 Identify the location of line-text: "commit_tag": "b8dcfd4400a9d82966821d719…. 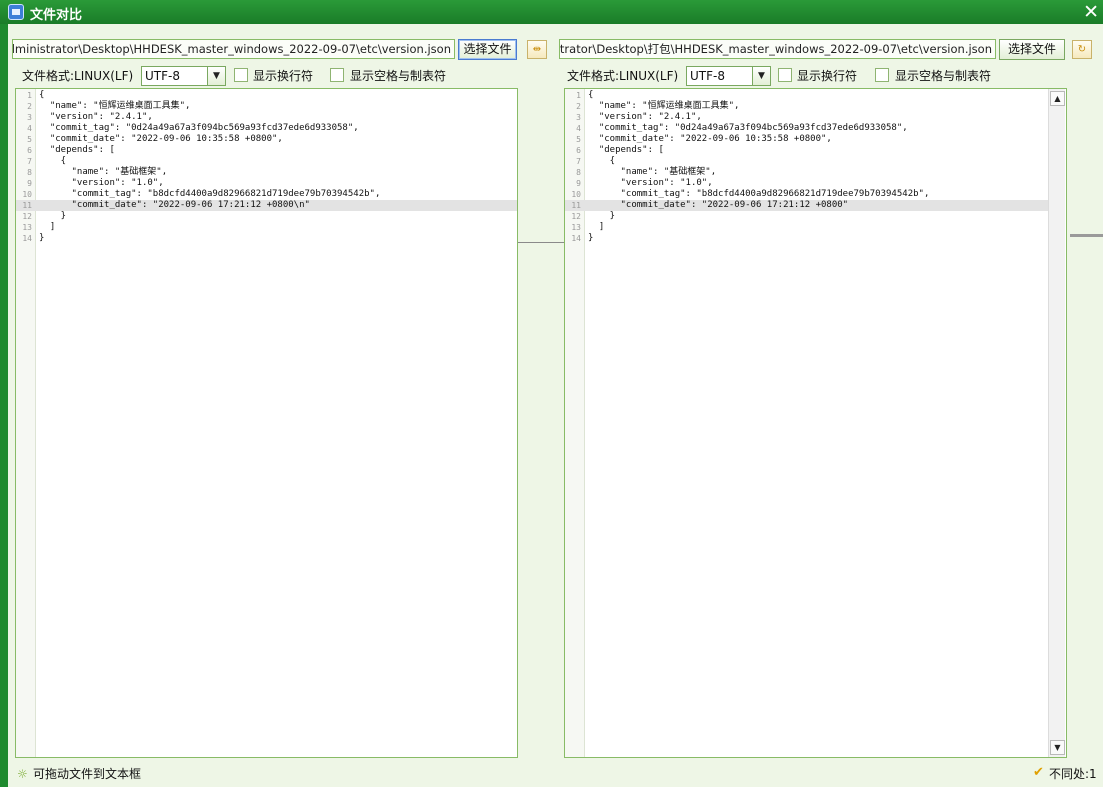
(210, 194).